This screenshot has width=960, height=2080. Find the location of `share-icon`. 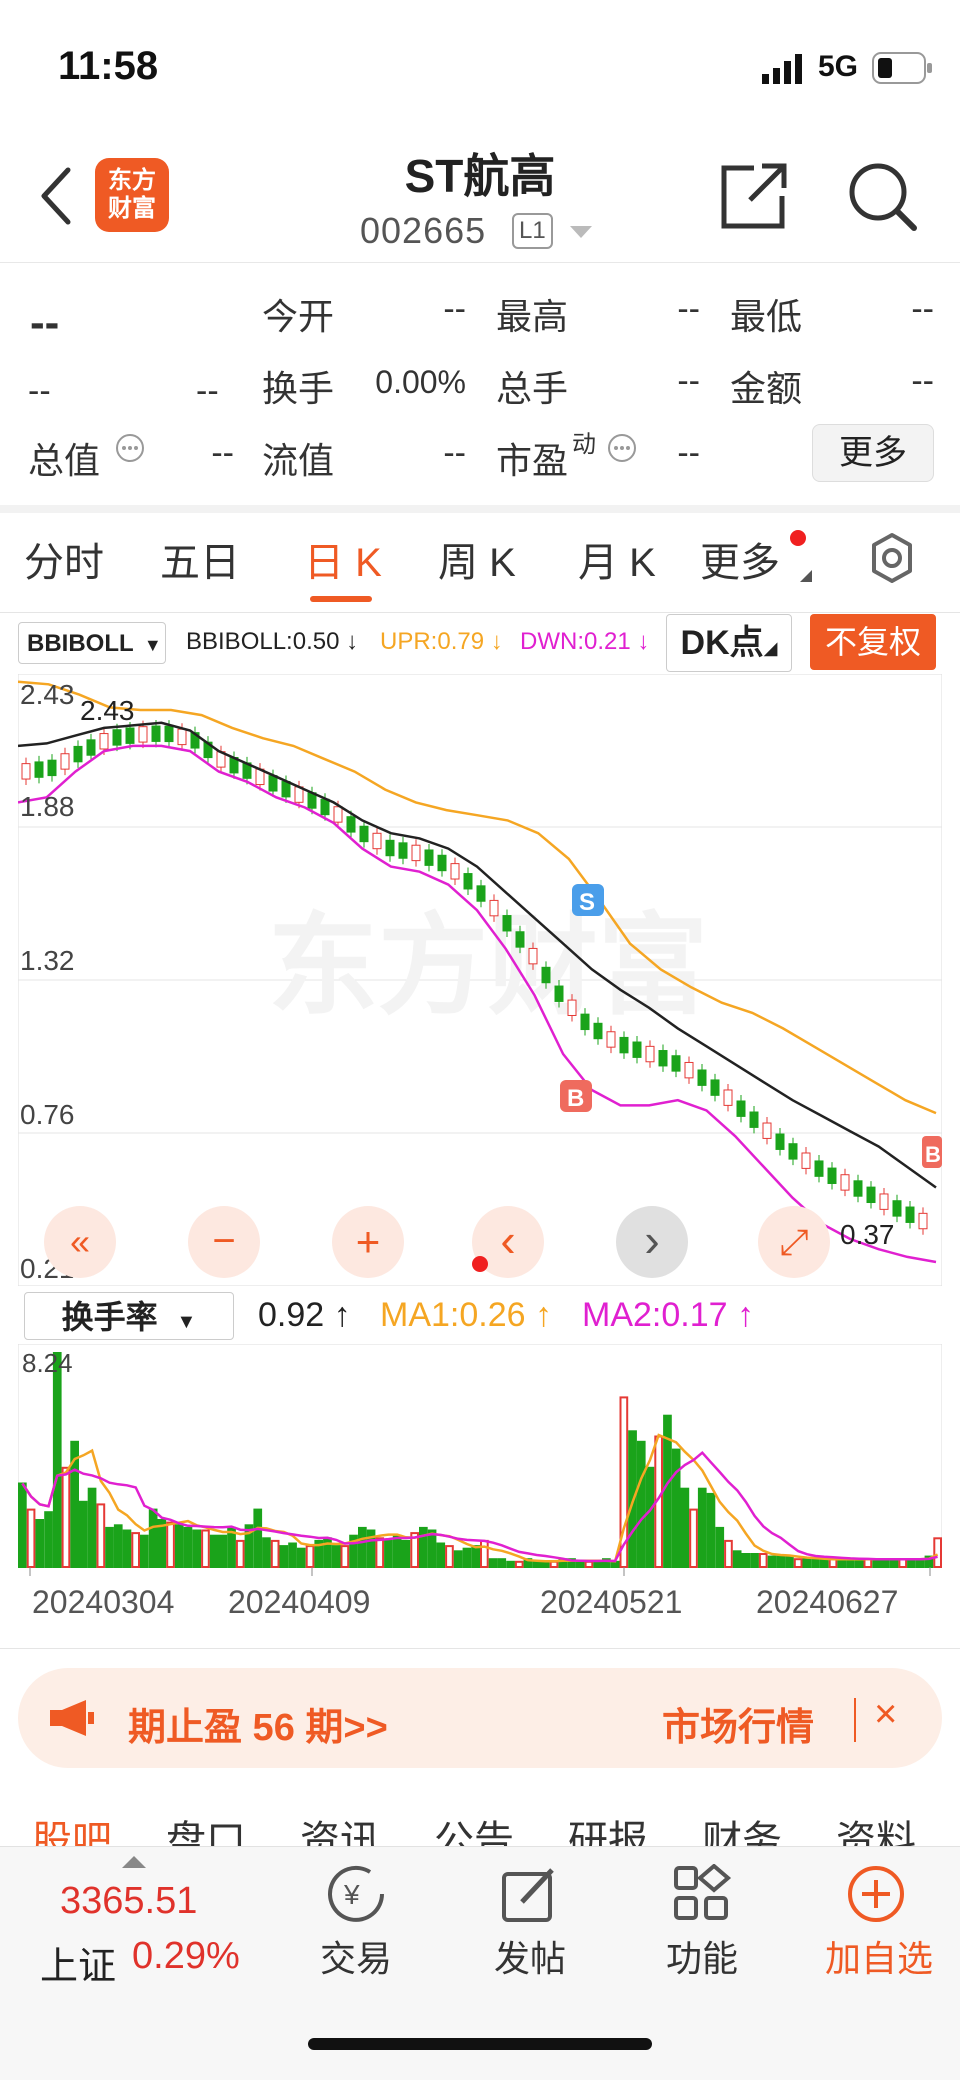

share-icon is located at coordinates (754, 196).